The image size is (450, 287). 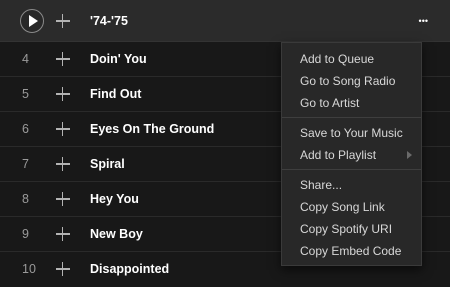 I want to click on track-title: Find Out, so click(x=116, y=94).